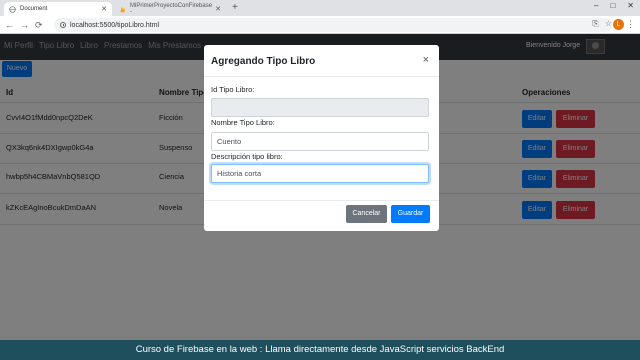  I want to click on nombre-label: Nombre Tipo Libro:, so click(243, 122).